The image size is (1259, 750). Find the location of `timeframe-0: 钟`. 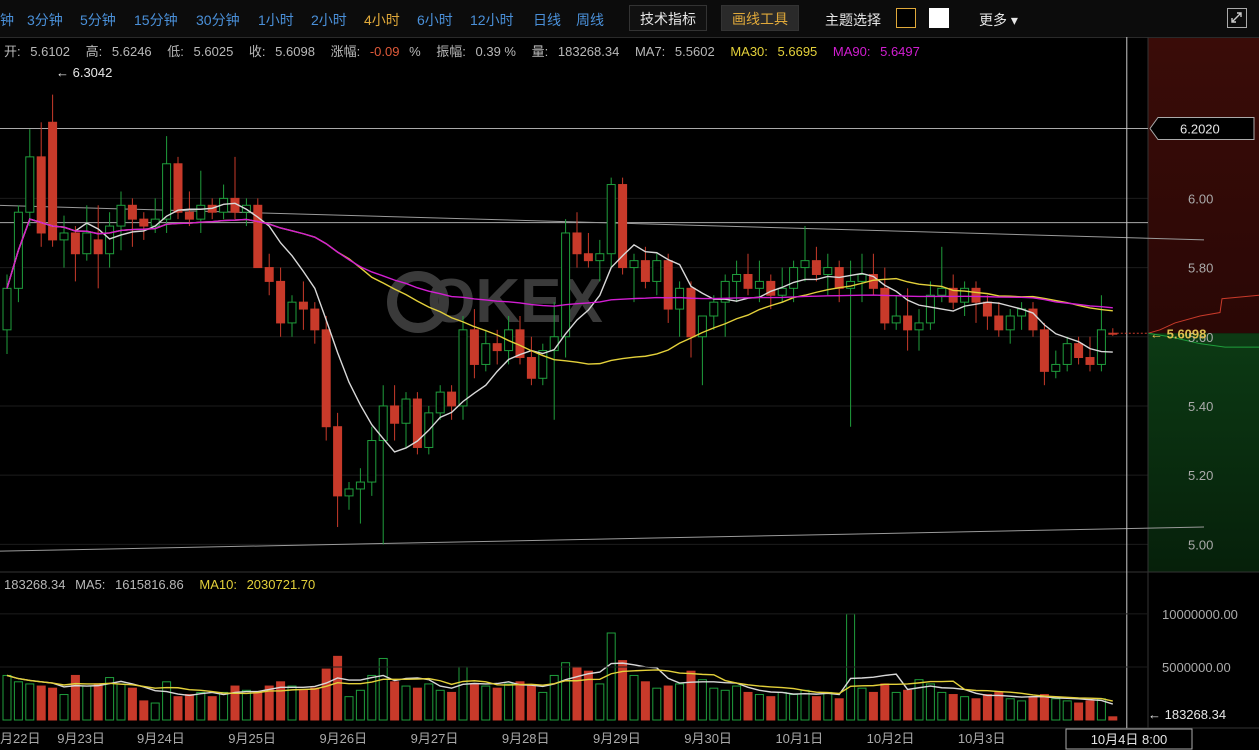

timeframe-0: 钟 is located at coordinates (7, 20).